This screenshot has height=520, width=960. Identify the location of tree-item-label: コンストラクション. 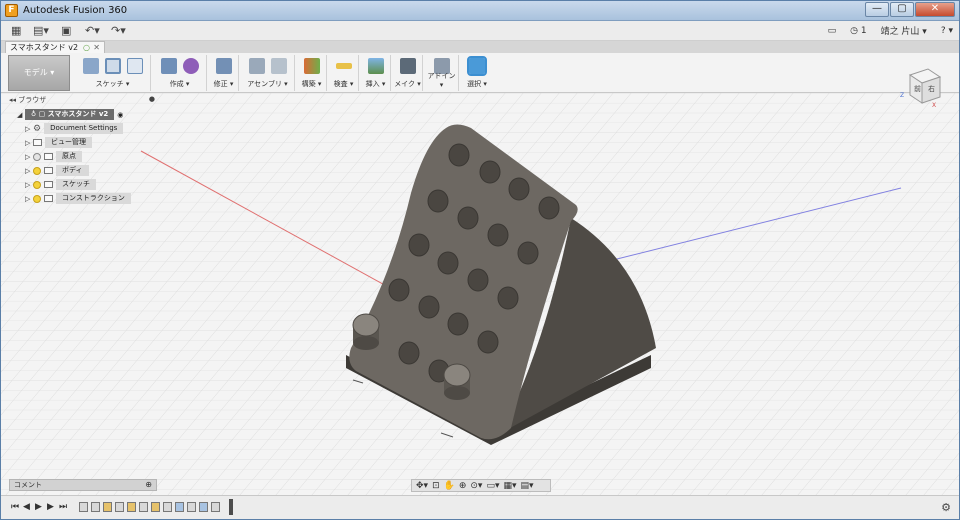
(93, 198).